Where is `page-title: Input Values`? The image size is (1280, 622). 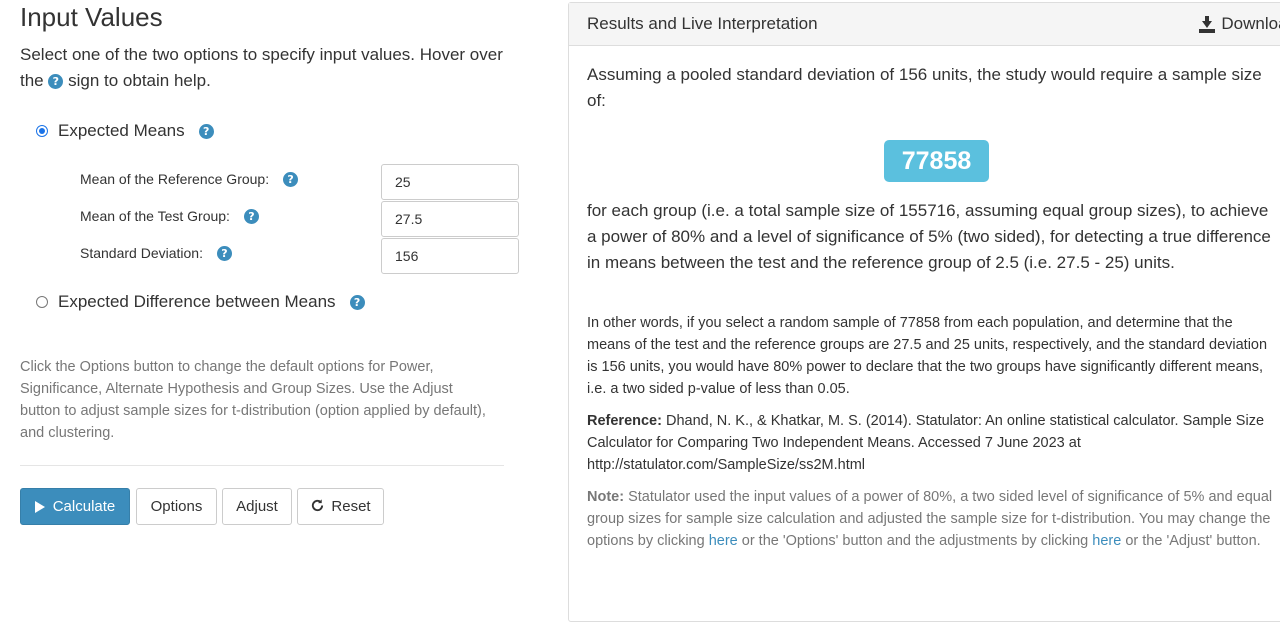
page-title: Input Values is located at coordinates (91, 17).